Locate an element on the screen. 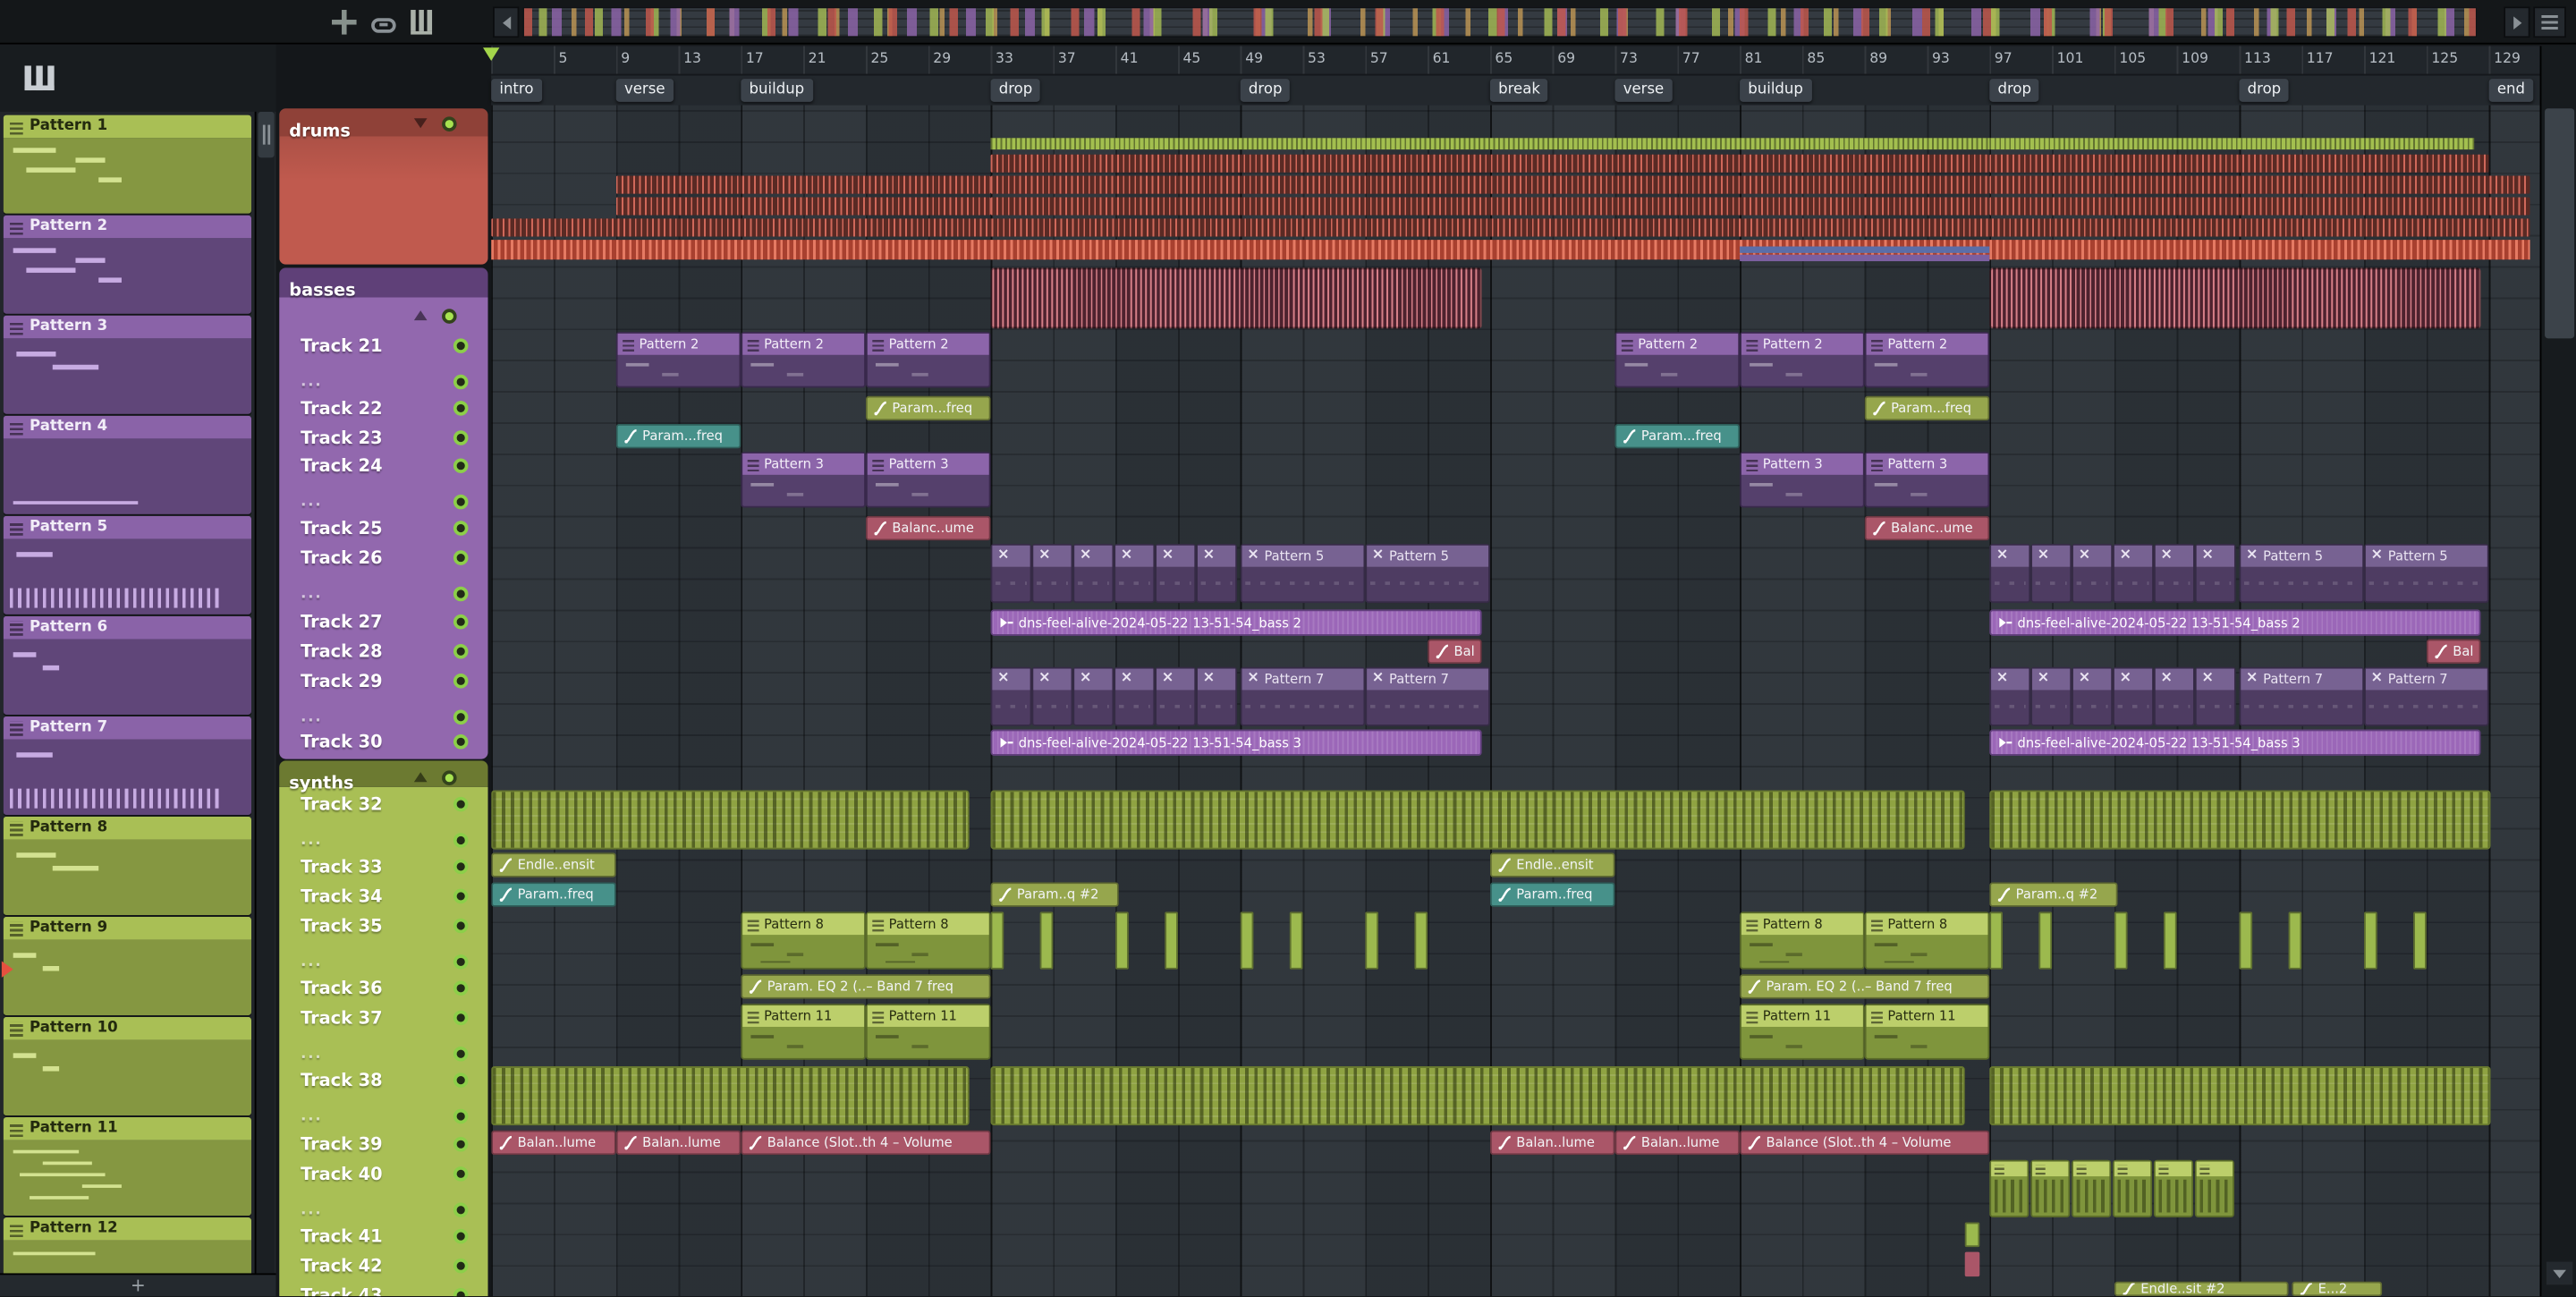 This screenshot has width=2576, height=1297. track-row: Track 28 is located at coordinates (383, 651).